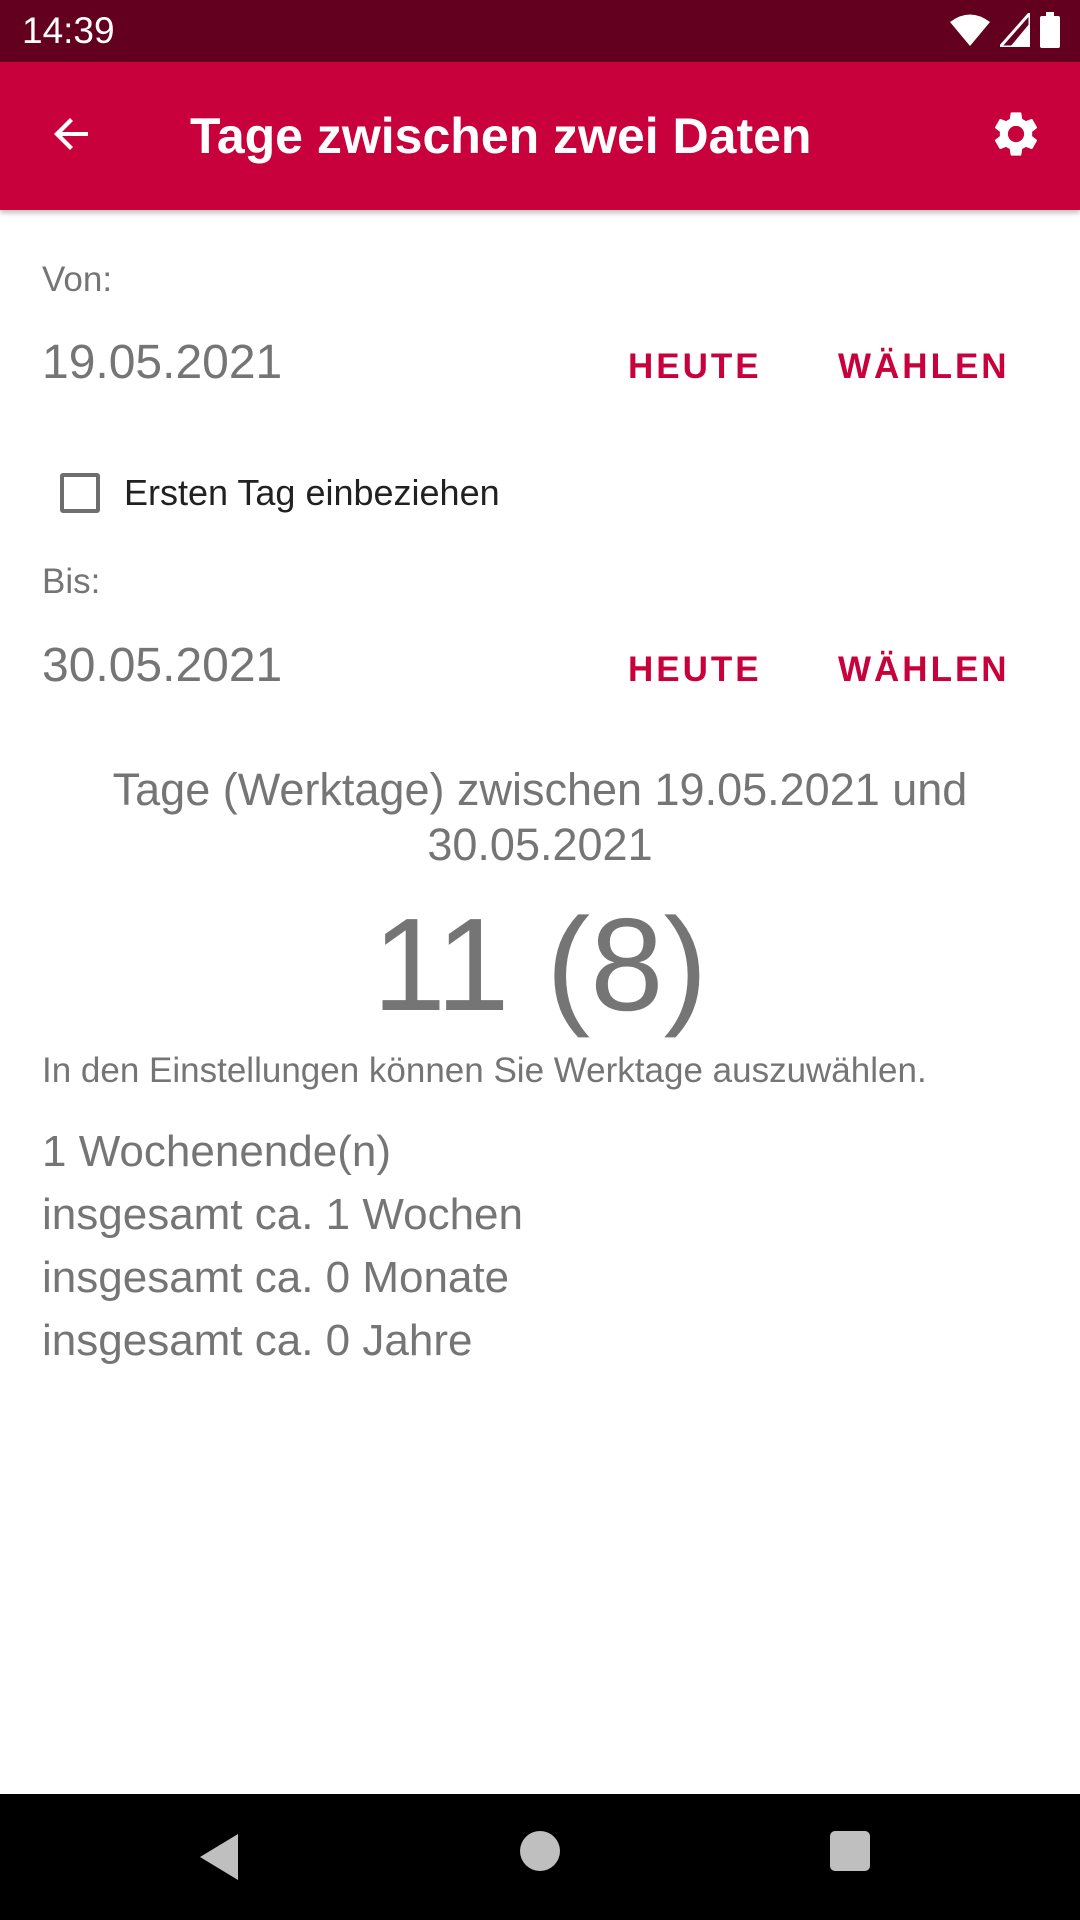  Describe the element at coordinates (68, 30) in the screenshot. I see `status-time: 14:39` at that location.